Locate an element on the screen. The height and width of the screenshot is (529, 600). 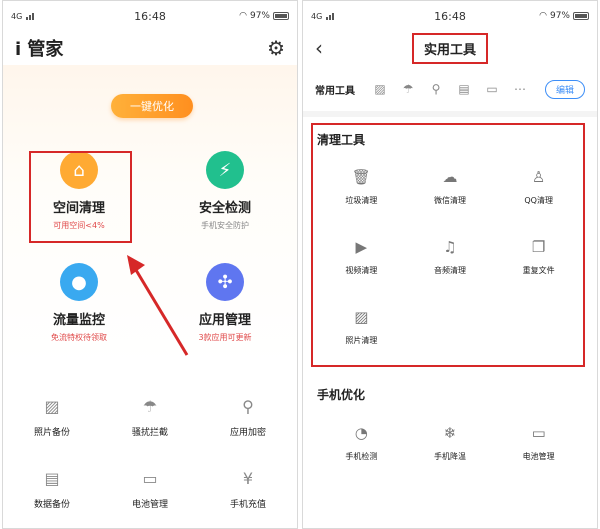
tile-title: 安全检测 is located at coordinates (224, 208).